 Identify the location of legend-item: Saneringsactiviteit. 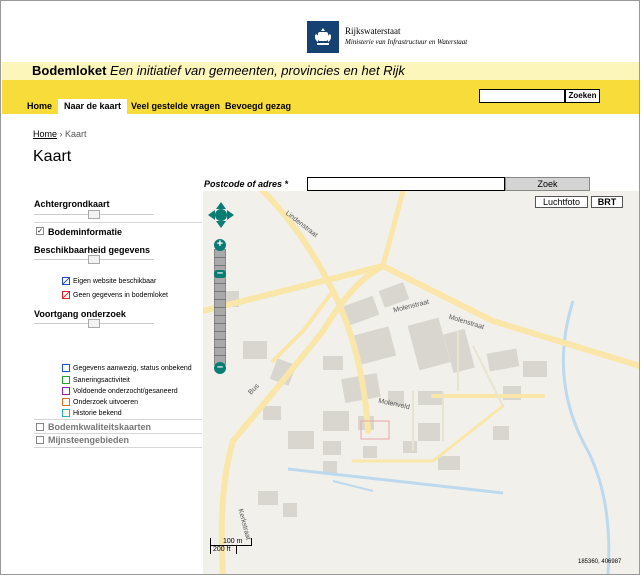
(96, 380).